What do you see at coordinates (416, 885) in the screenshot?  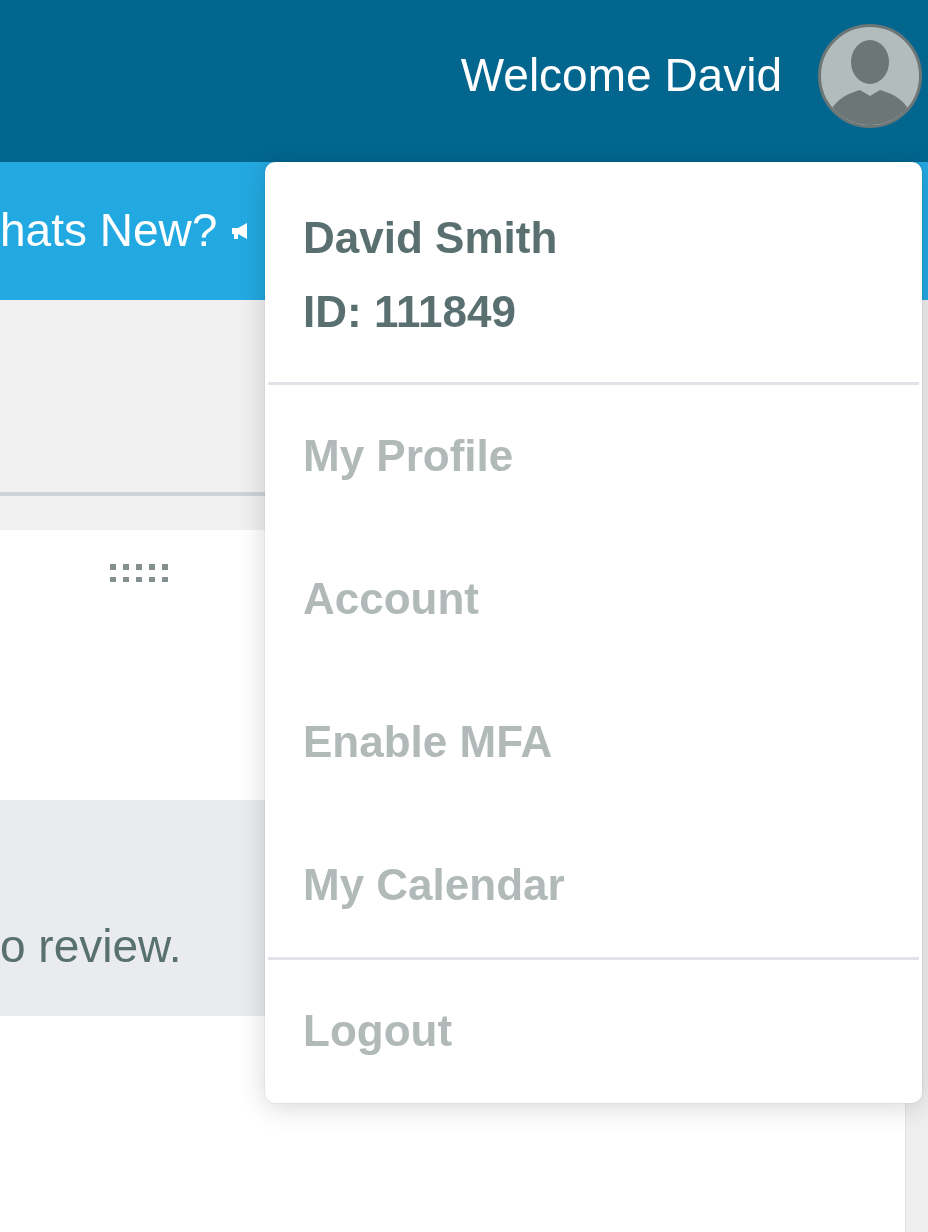 I see `menu-item: My Calendar` at bounding box center [416, 885].